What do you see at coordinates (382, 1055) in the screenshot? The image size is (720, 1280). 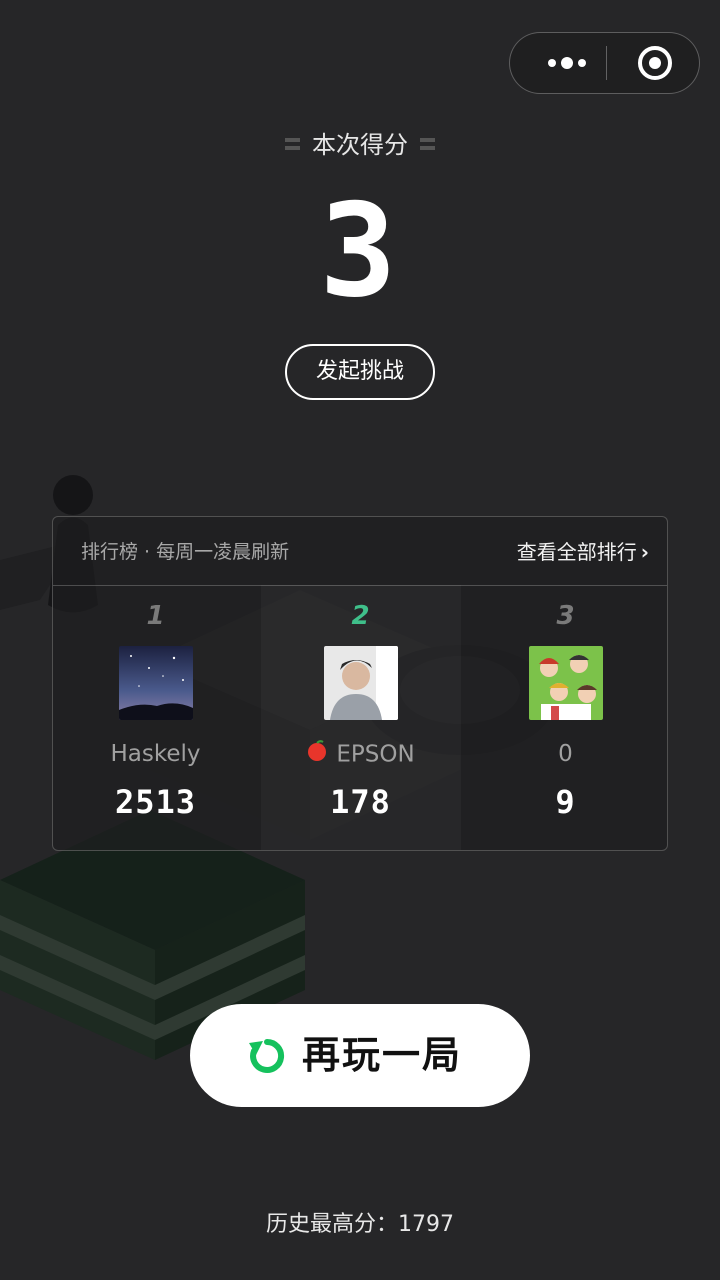 I see `replay-label: 再玩一局` at bounding box center [382, 1055].